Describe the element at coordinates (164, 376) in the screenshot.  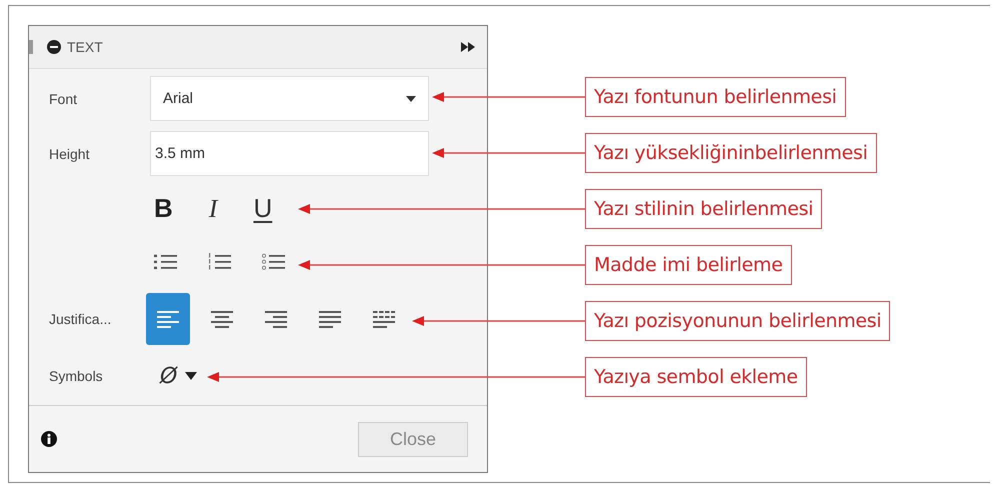
I see `symbol-button: Ø` at that location.